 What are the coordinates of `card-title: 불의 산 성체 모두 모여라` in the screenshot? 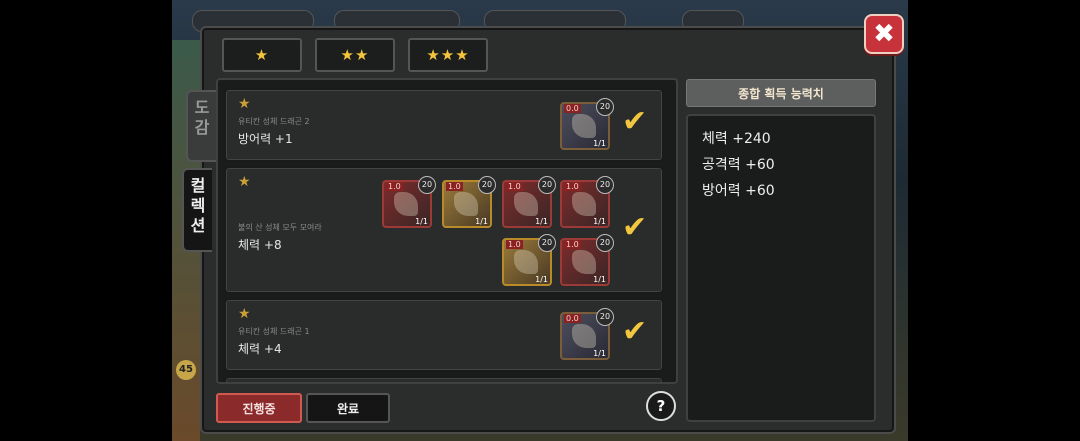 It's located at (280, 227).